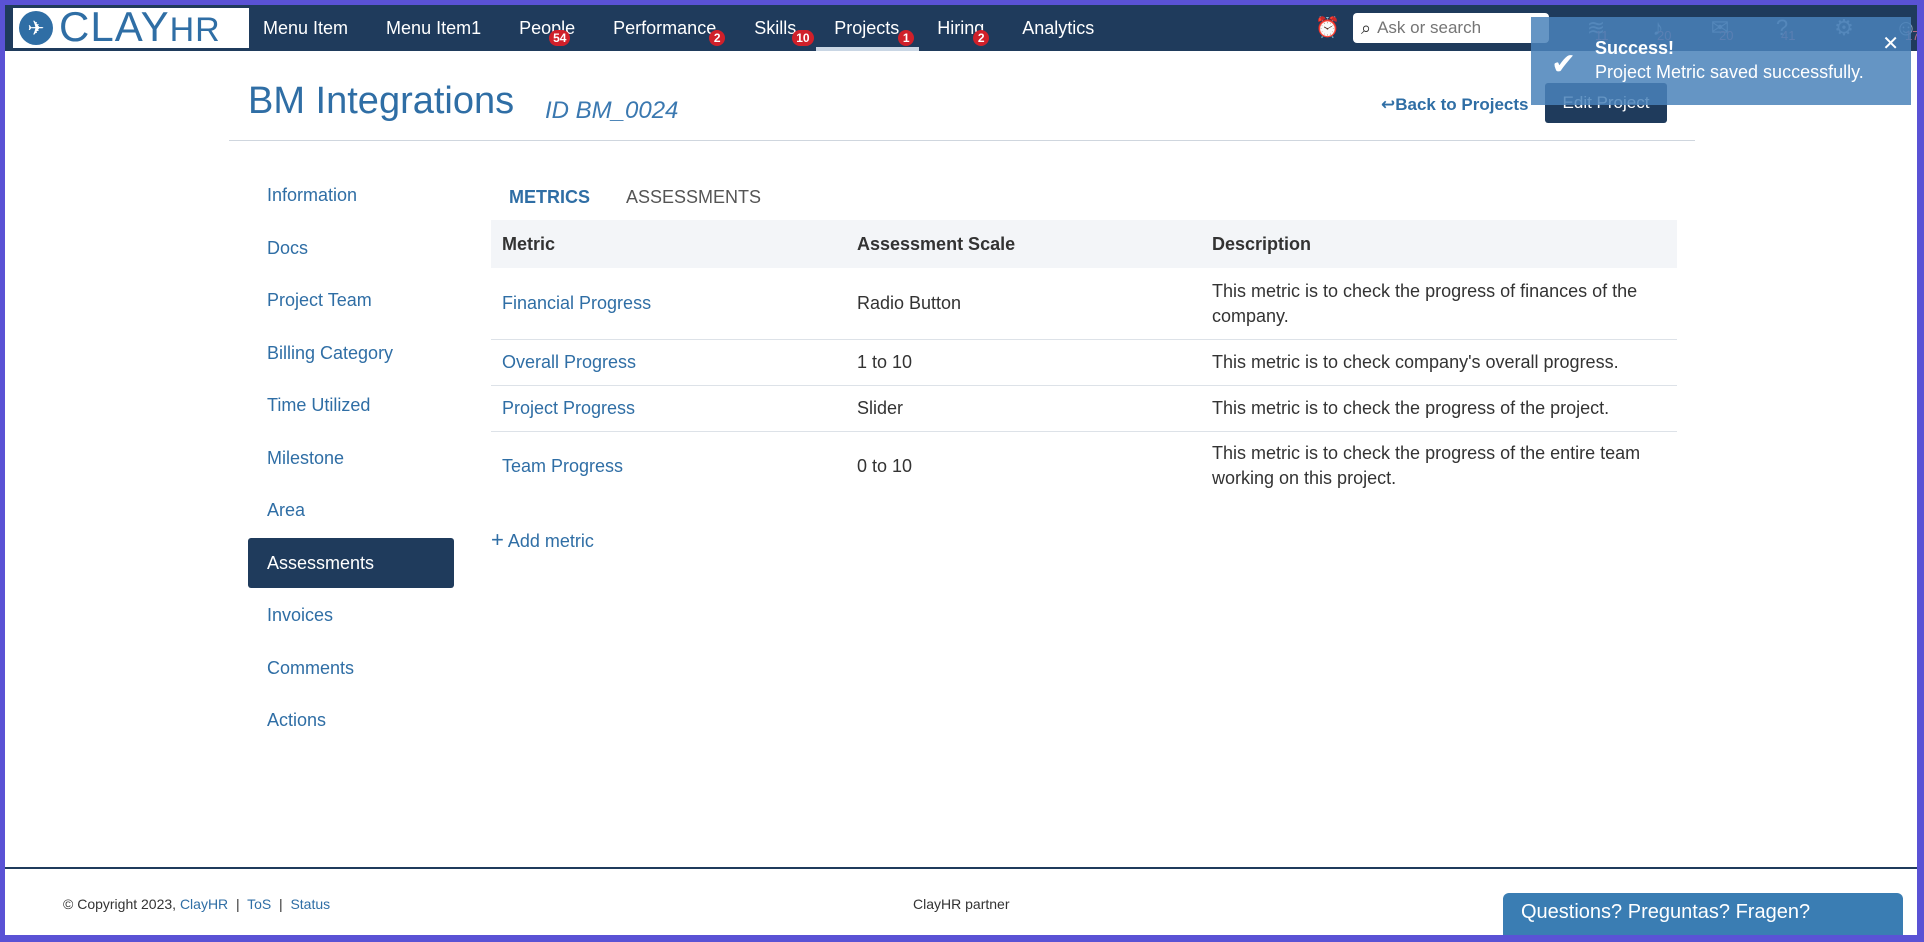  What do you see at coordinates (351, 510) in the screenshot?
I see `sidebar-item-area: Area` at bounding box center [351, 510].